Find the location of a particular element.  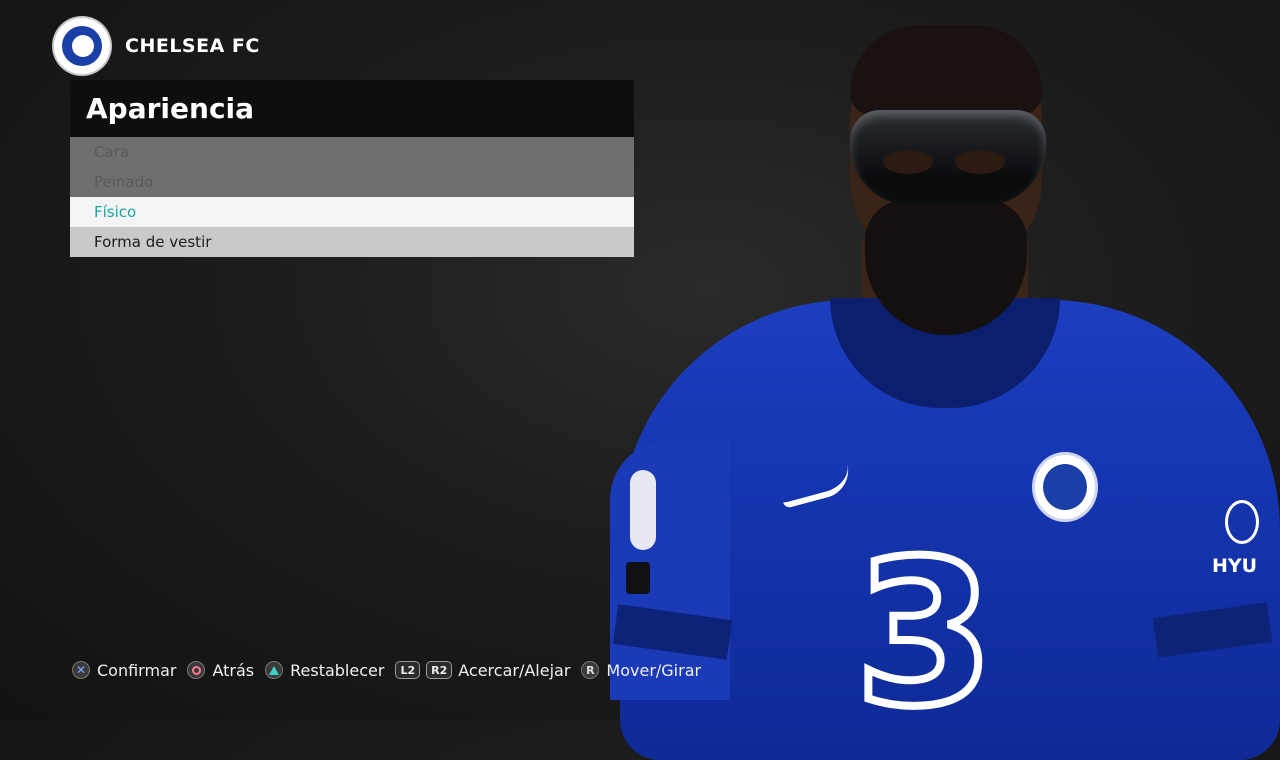

panel-title: Apariencia is located at coordinates (352, 108).